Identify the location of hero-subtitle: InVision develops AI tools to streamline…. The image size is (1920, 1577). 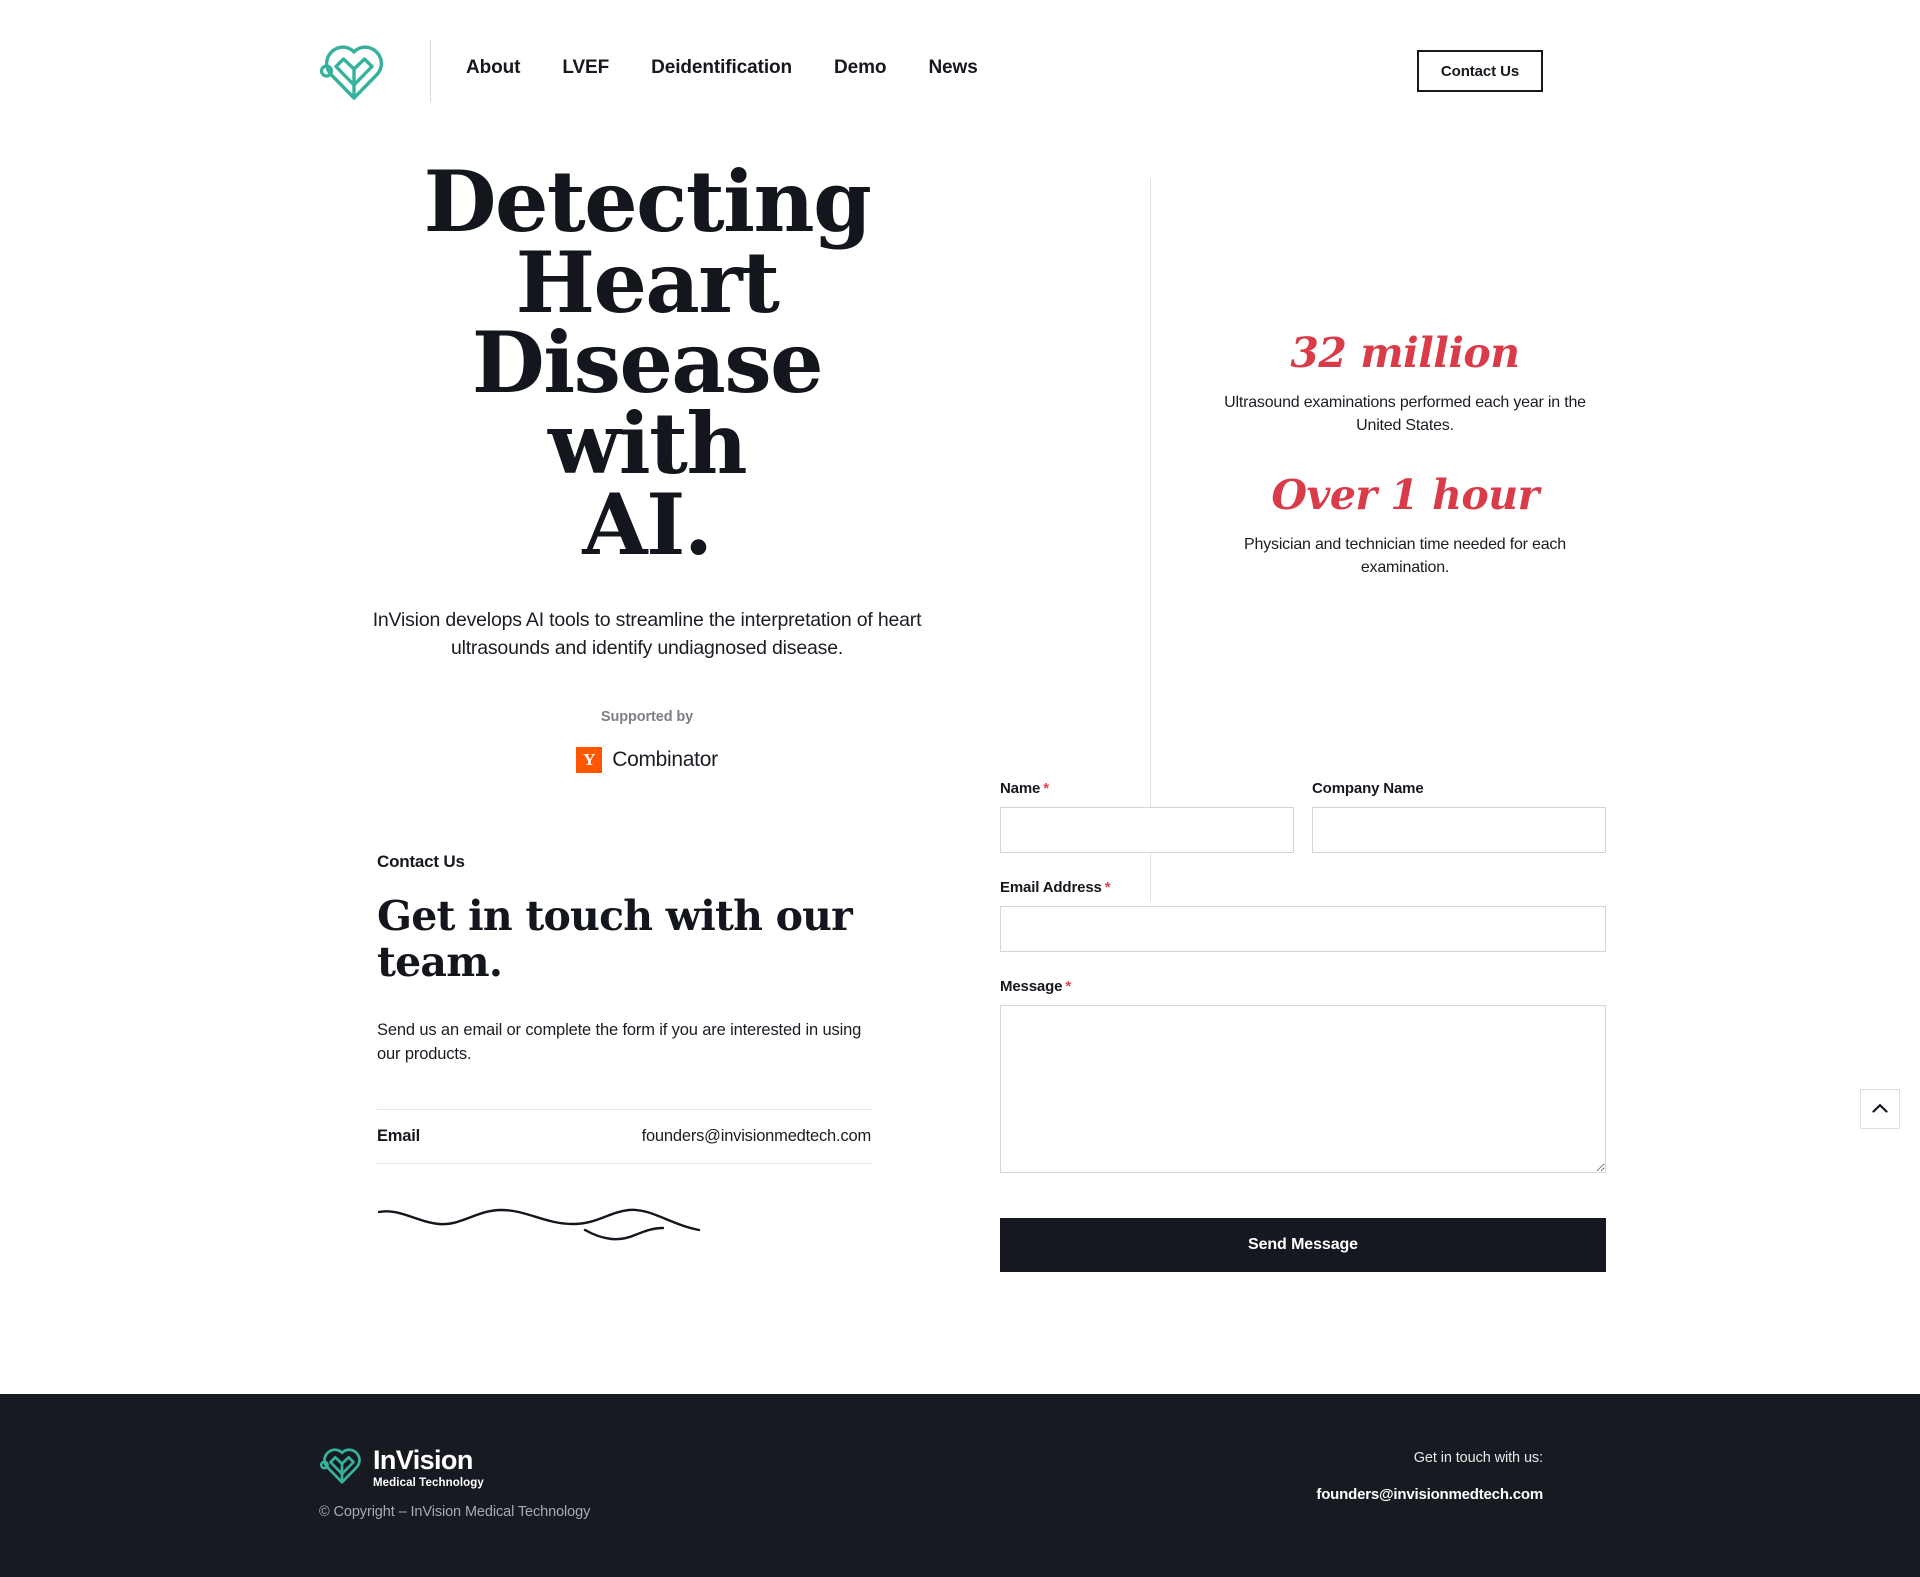
(647, 634).